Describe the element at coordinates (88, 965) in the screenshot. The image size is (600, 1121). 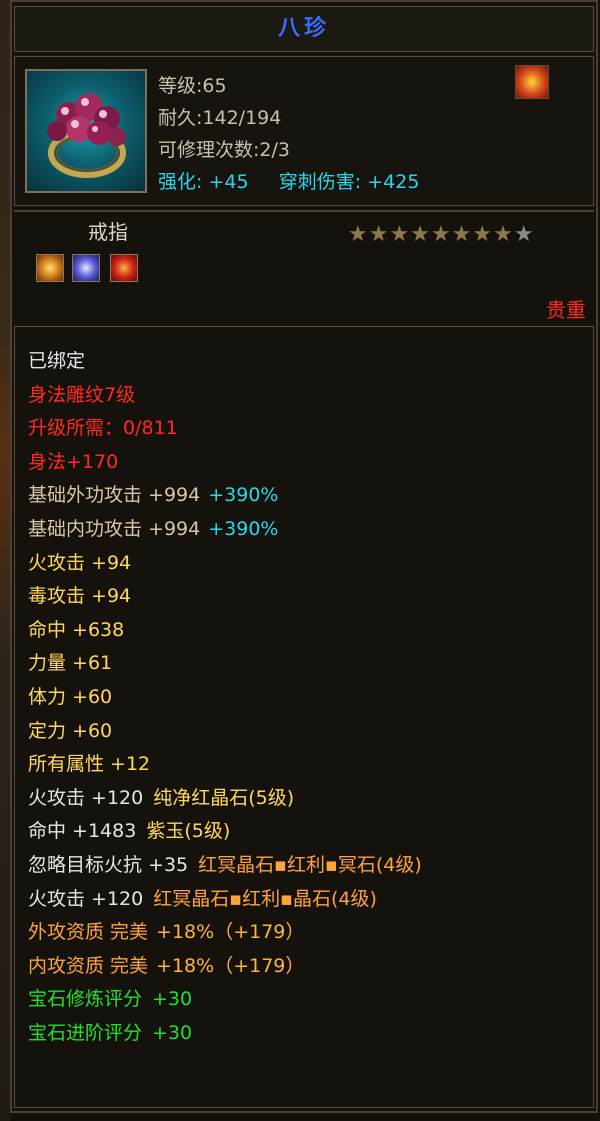
I see `attribute-text: 内攻资质 完美` at that location.